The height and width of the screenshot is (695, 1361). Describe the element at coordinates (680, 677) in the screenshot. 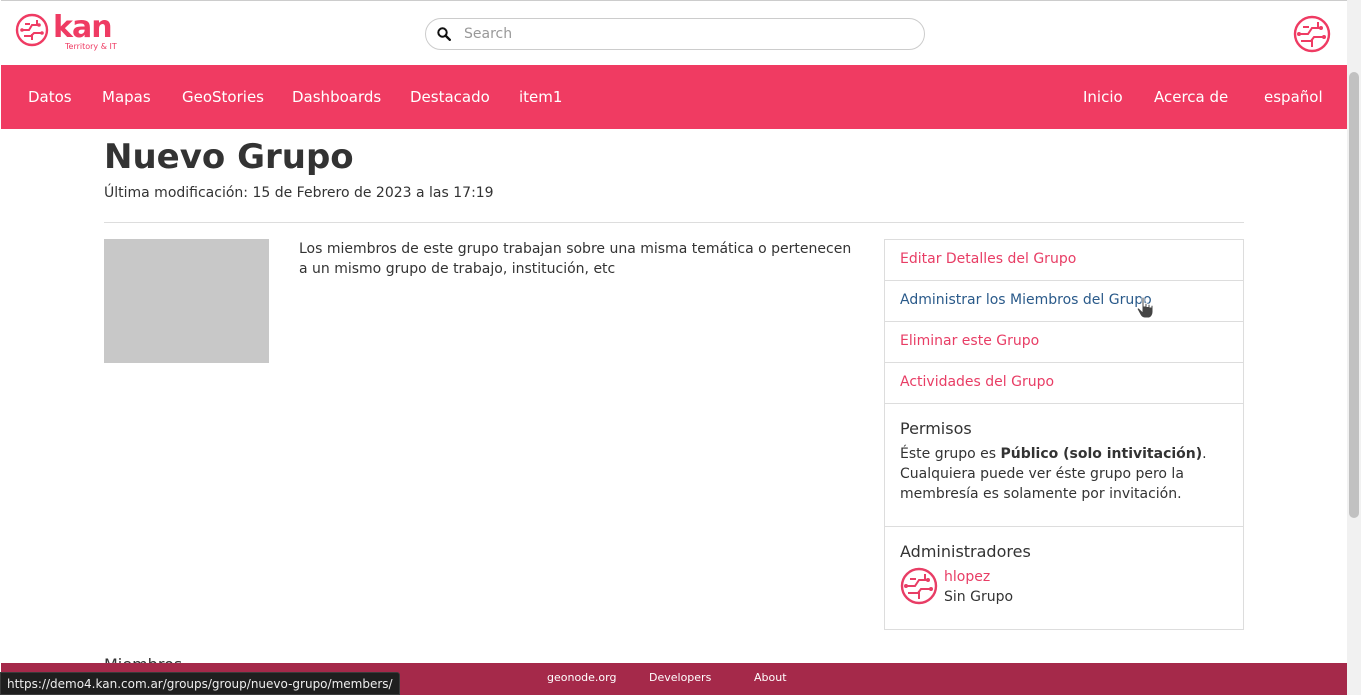

I see `footer-link-developers: Developers` at that location.